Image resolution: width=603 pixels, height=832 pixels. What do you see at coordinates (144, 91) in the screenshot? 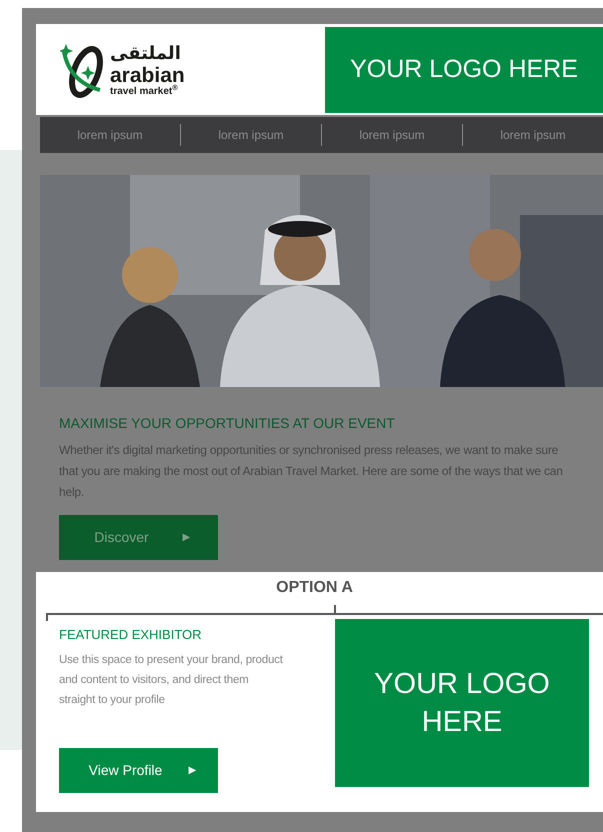
I see `logo-tagline: travel market$^{®}$` at bounding box center [144, 91].